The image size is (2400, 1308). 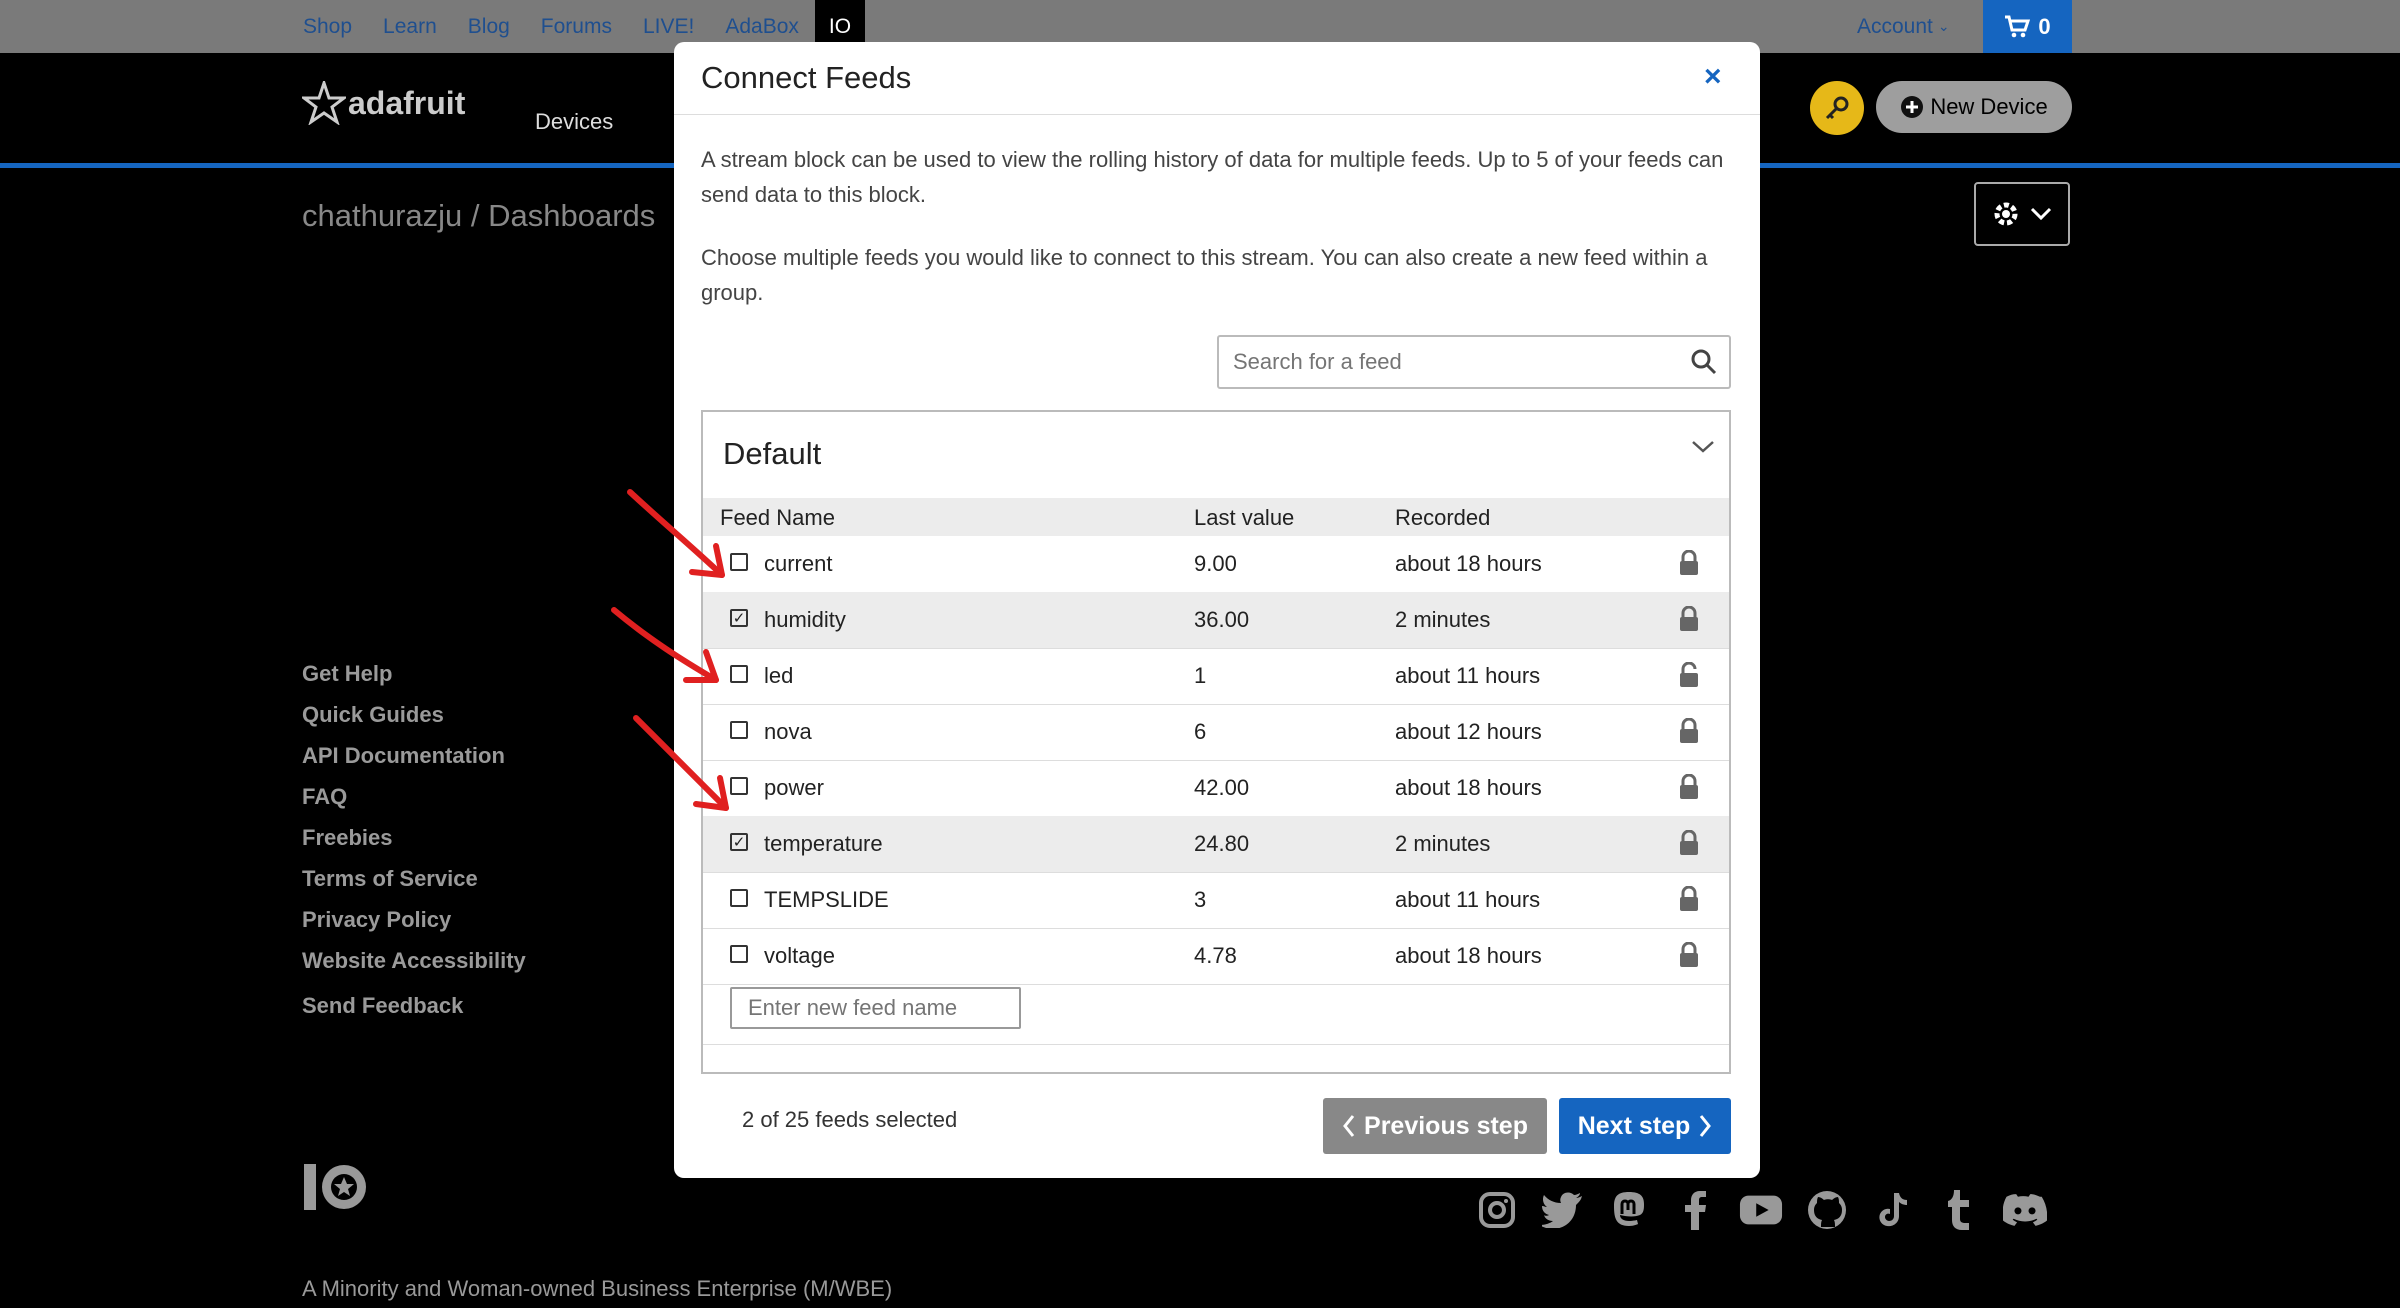 I want to click on cart-icon, so click(x=2018, y=26).